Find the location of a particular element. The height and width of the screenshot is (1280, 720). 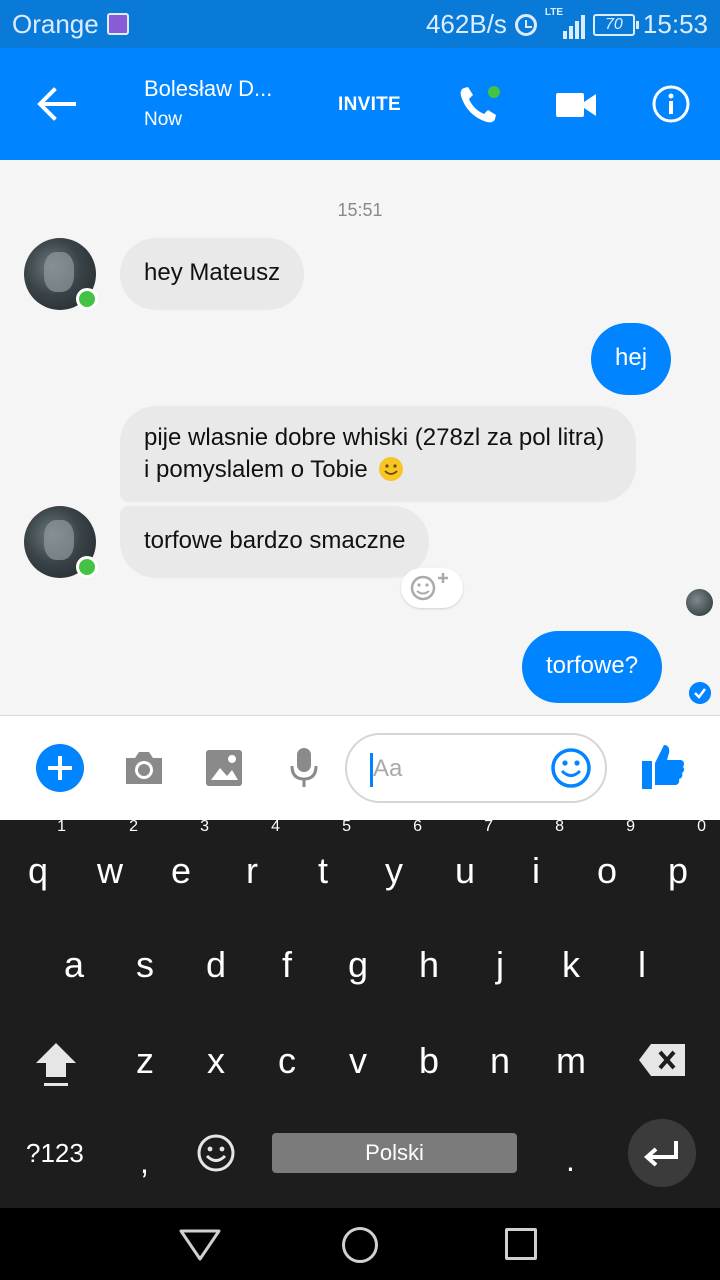

message-composer: Aa is located at coordinates (360, 767).